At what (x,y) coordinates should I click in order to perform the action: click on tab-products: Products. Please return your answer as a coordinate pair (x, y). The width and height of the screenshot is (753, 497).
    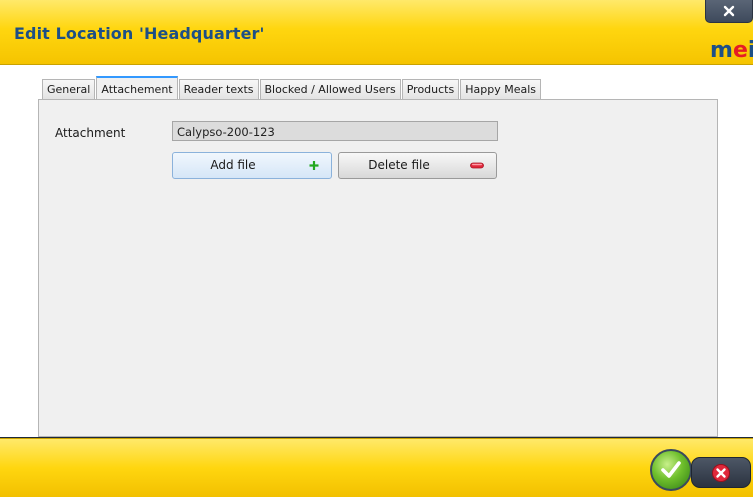
    Looking at the image, I should click on (430, 89).